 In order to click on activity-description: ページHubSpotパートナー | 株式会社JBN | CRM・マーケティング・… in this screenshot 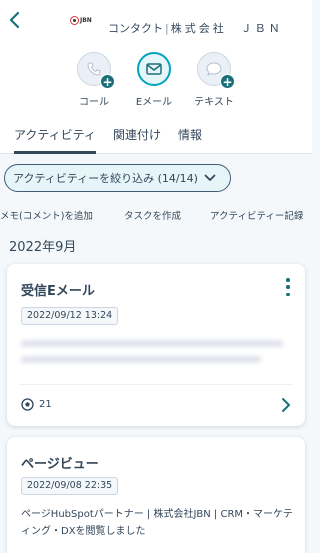, I will do `click(157, 523)`.